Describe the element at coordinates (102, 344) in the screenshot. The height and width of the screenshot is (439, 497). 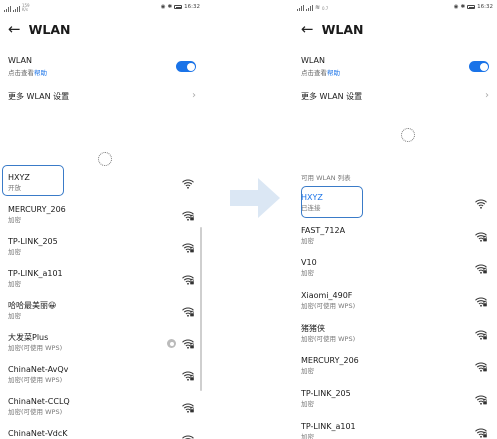
I see `network-item: 大发菜Plus 加密(可使用 WPS)` at that location.